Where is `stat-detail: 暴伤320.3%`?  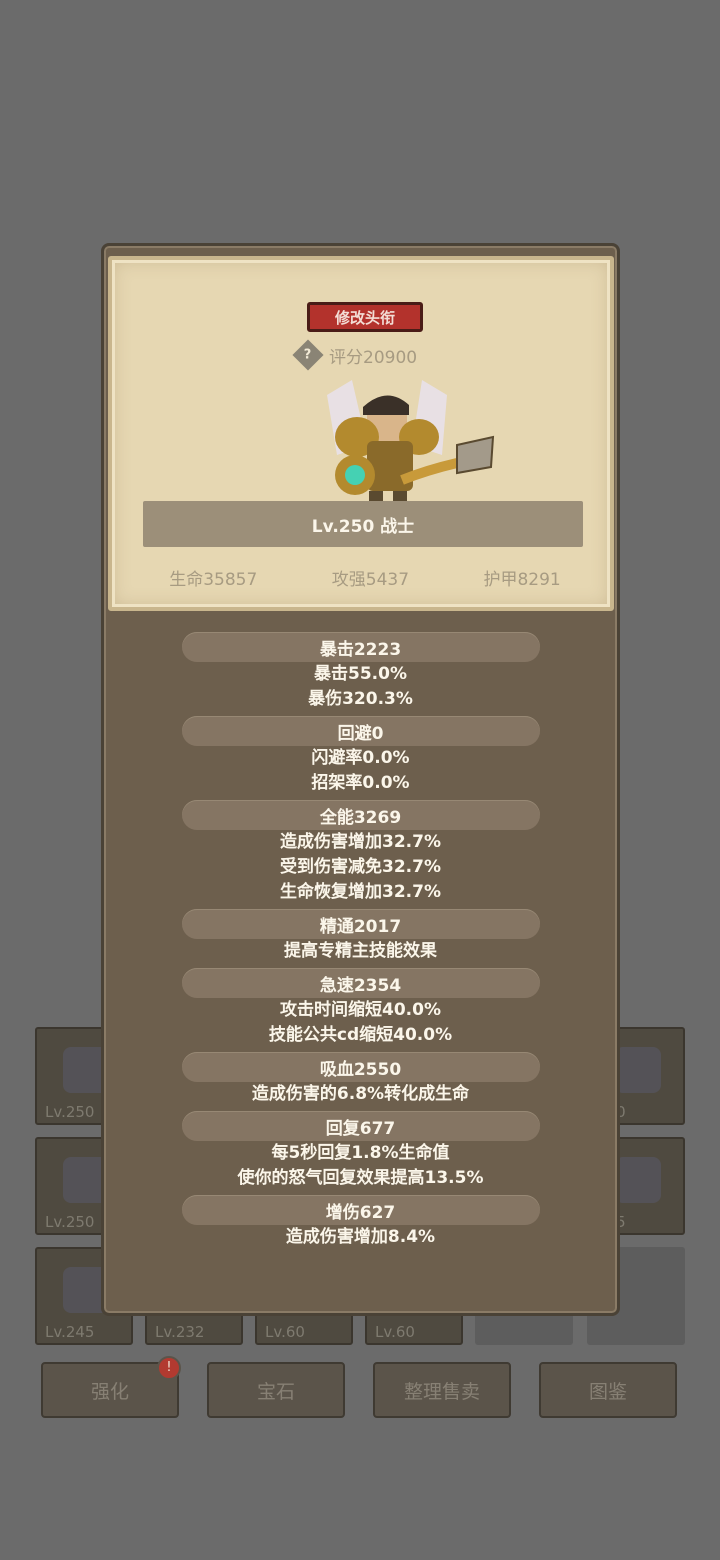 stat-detail: 暴伤320.3% is located at coordinates (360, 699).